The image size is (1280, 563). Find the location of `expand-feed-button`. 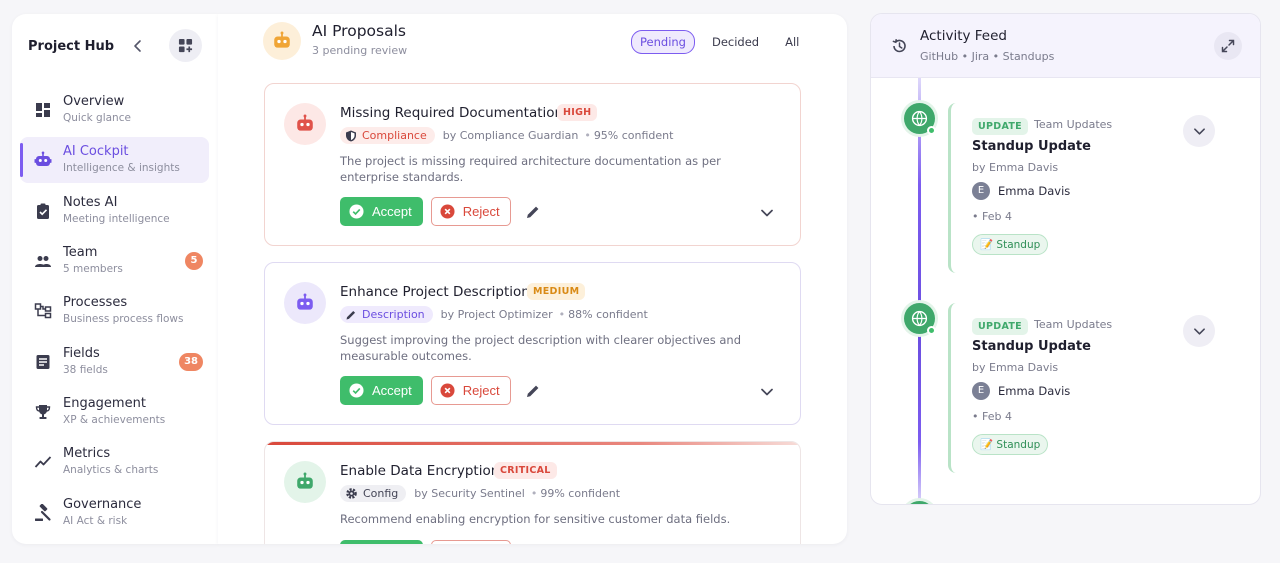

expand-feed-button is located at coordinates (1228, 46).